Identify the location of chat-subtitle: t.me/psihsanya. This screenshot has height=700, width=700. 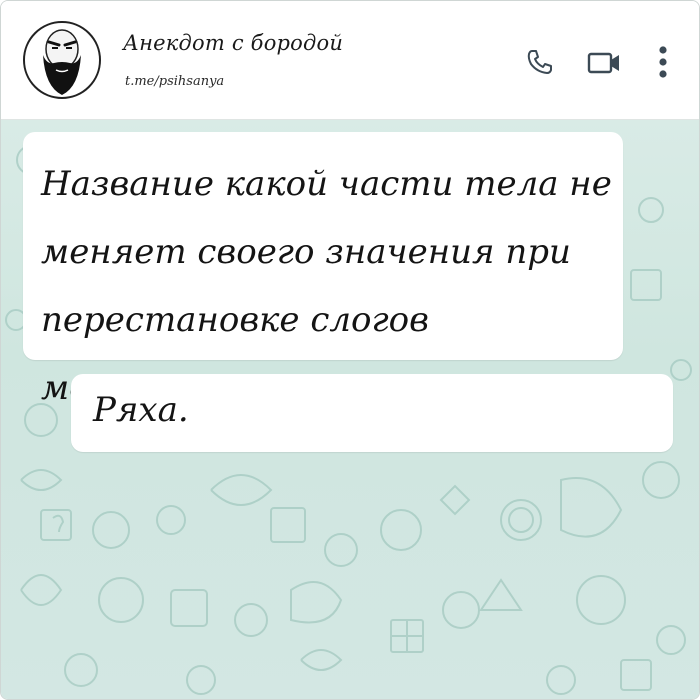
(174, 81).